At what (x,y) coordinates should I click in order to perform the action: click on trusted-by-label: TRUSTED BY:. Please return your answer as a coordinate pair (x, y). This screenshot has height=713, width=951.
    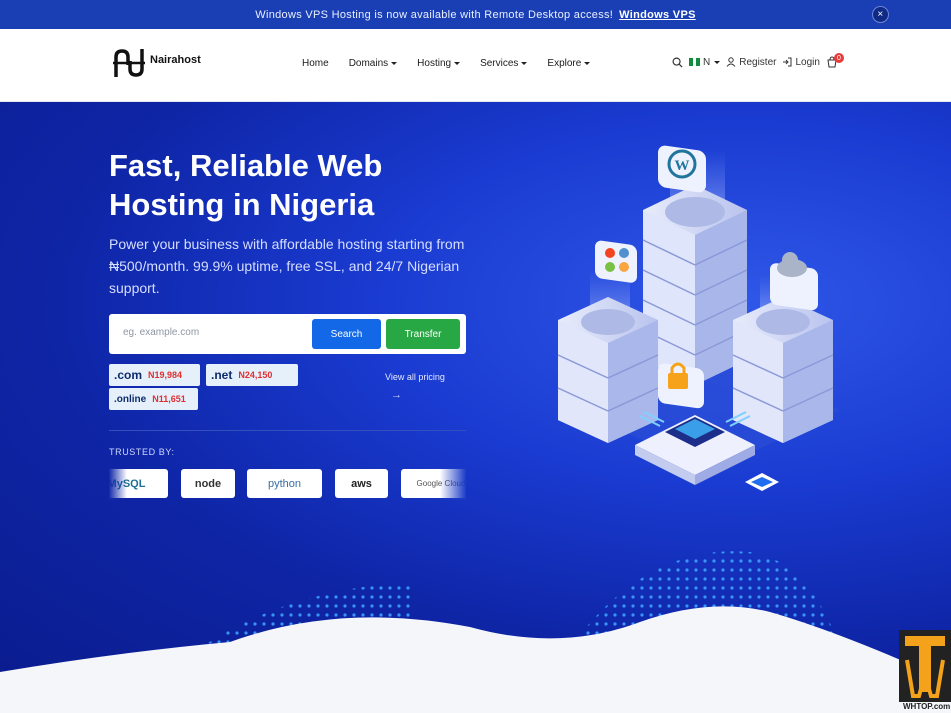
    Looking at the image, I should click on (142, 452).